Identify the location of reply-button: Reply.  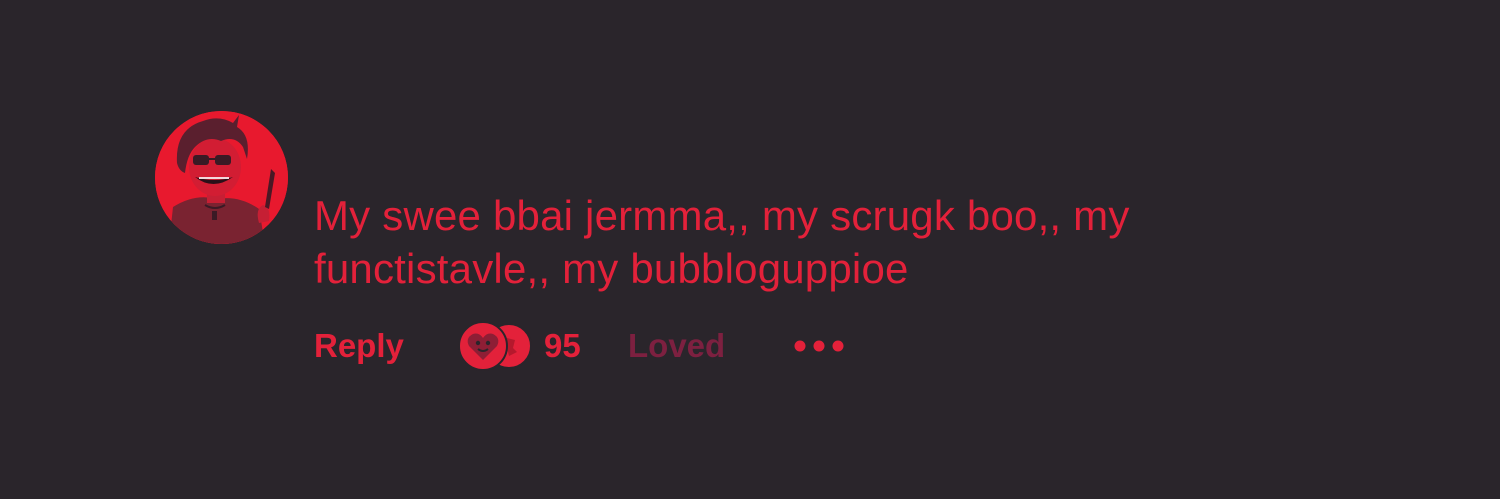
(359, 346).